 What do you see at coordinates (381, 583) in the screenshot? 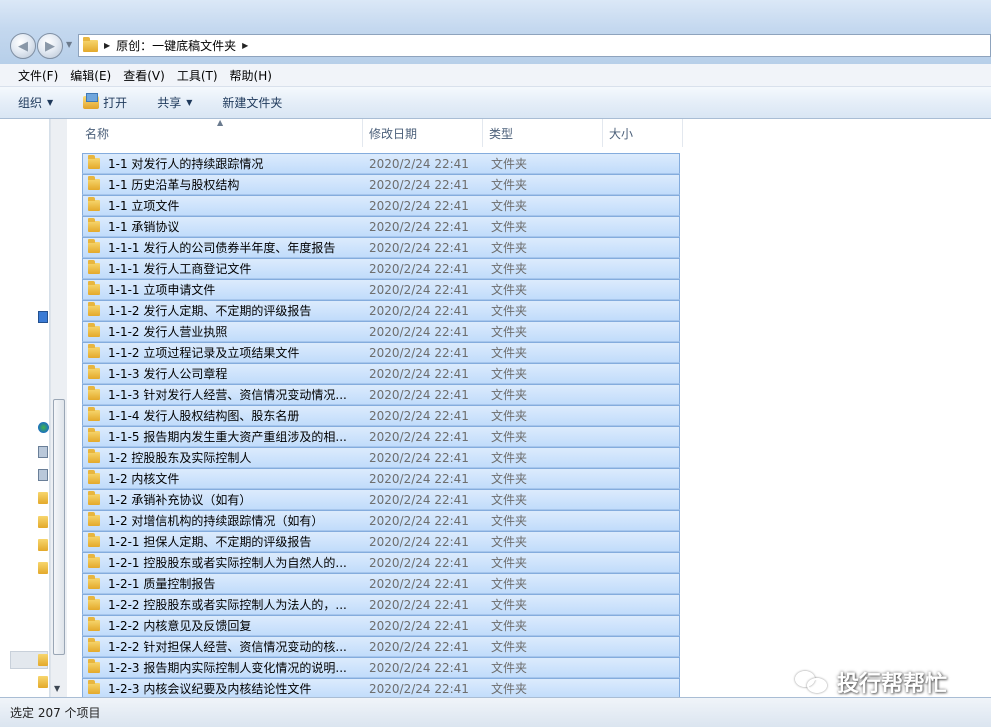
I see `file-row: 1-2-1 质量控制报告 2020/2/24 22:41 文件夹` at bounding box center [381, 583].